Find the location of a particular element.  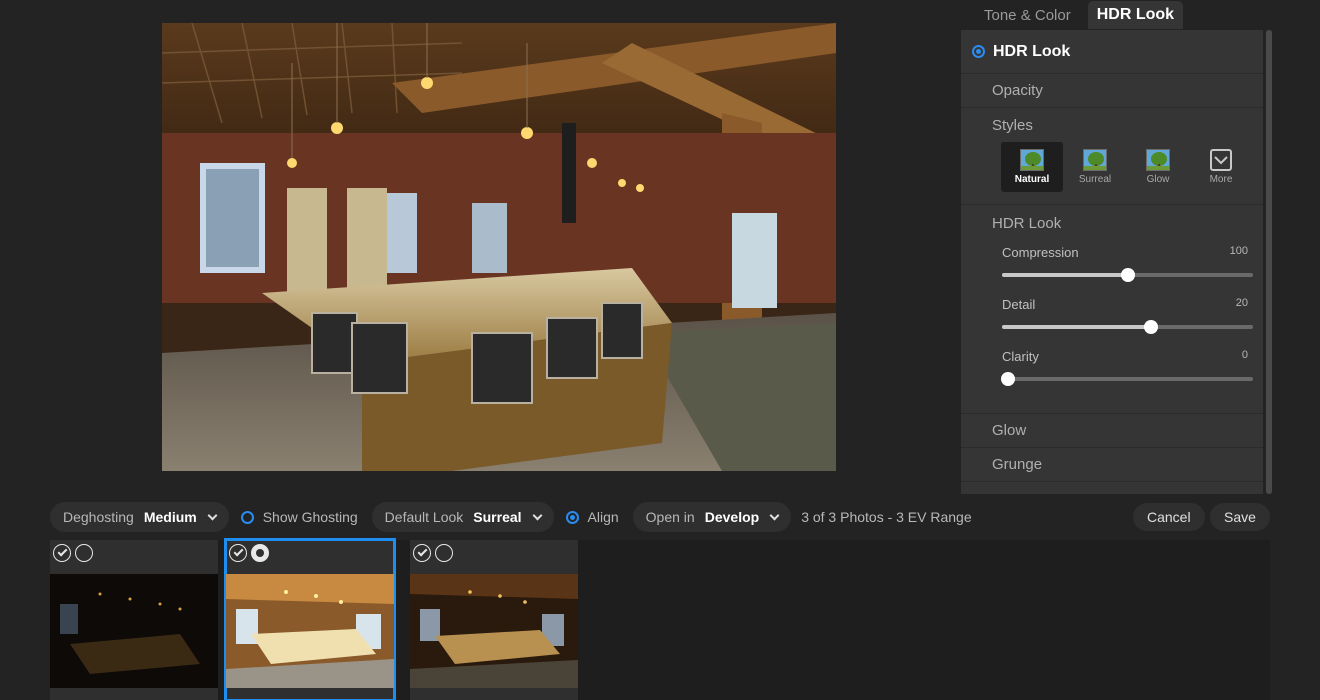

style-glow: Glow is located at coordinates (1158, 167).